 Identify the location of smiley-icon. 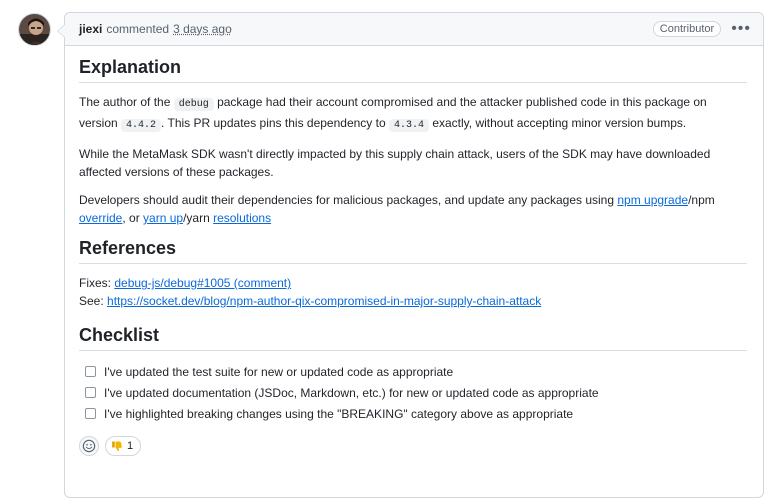
(89, 446).